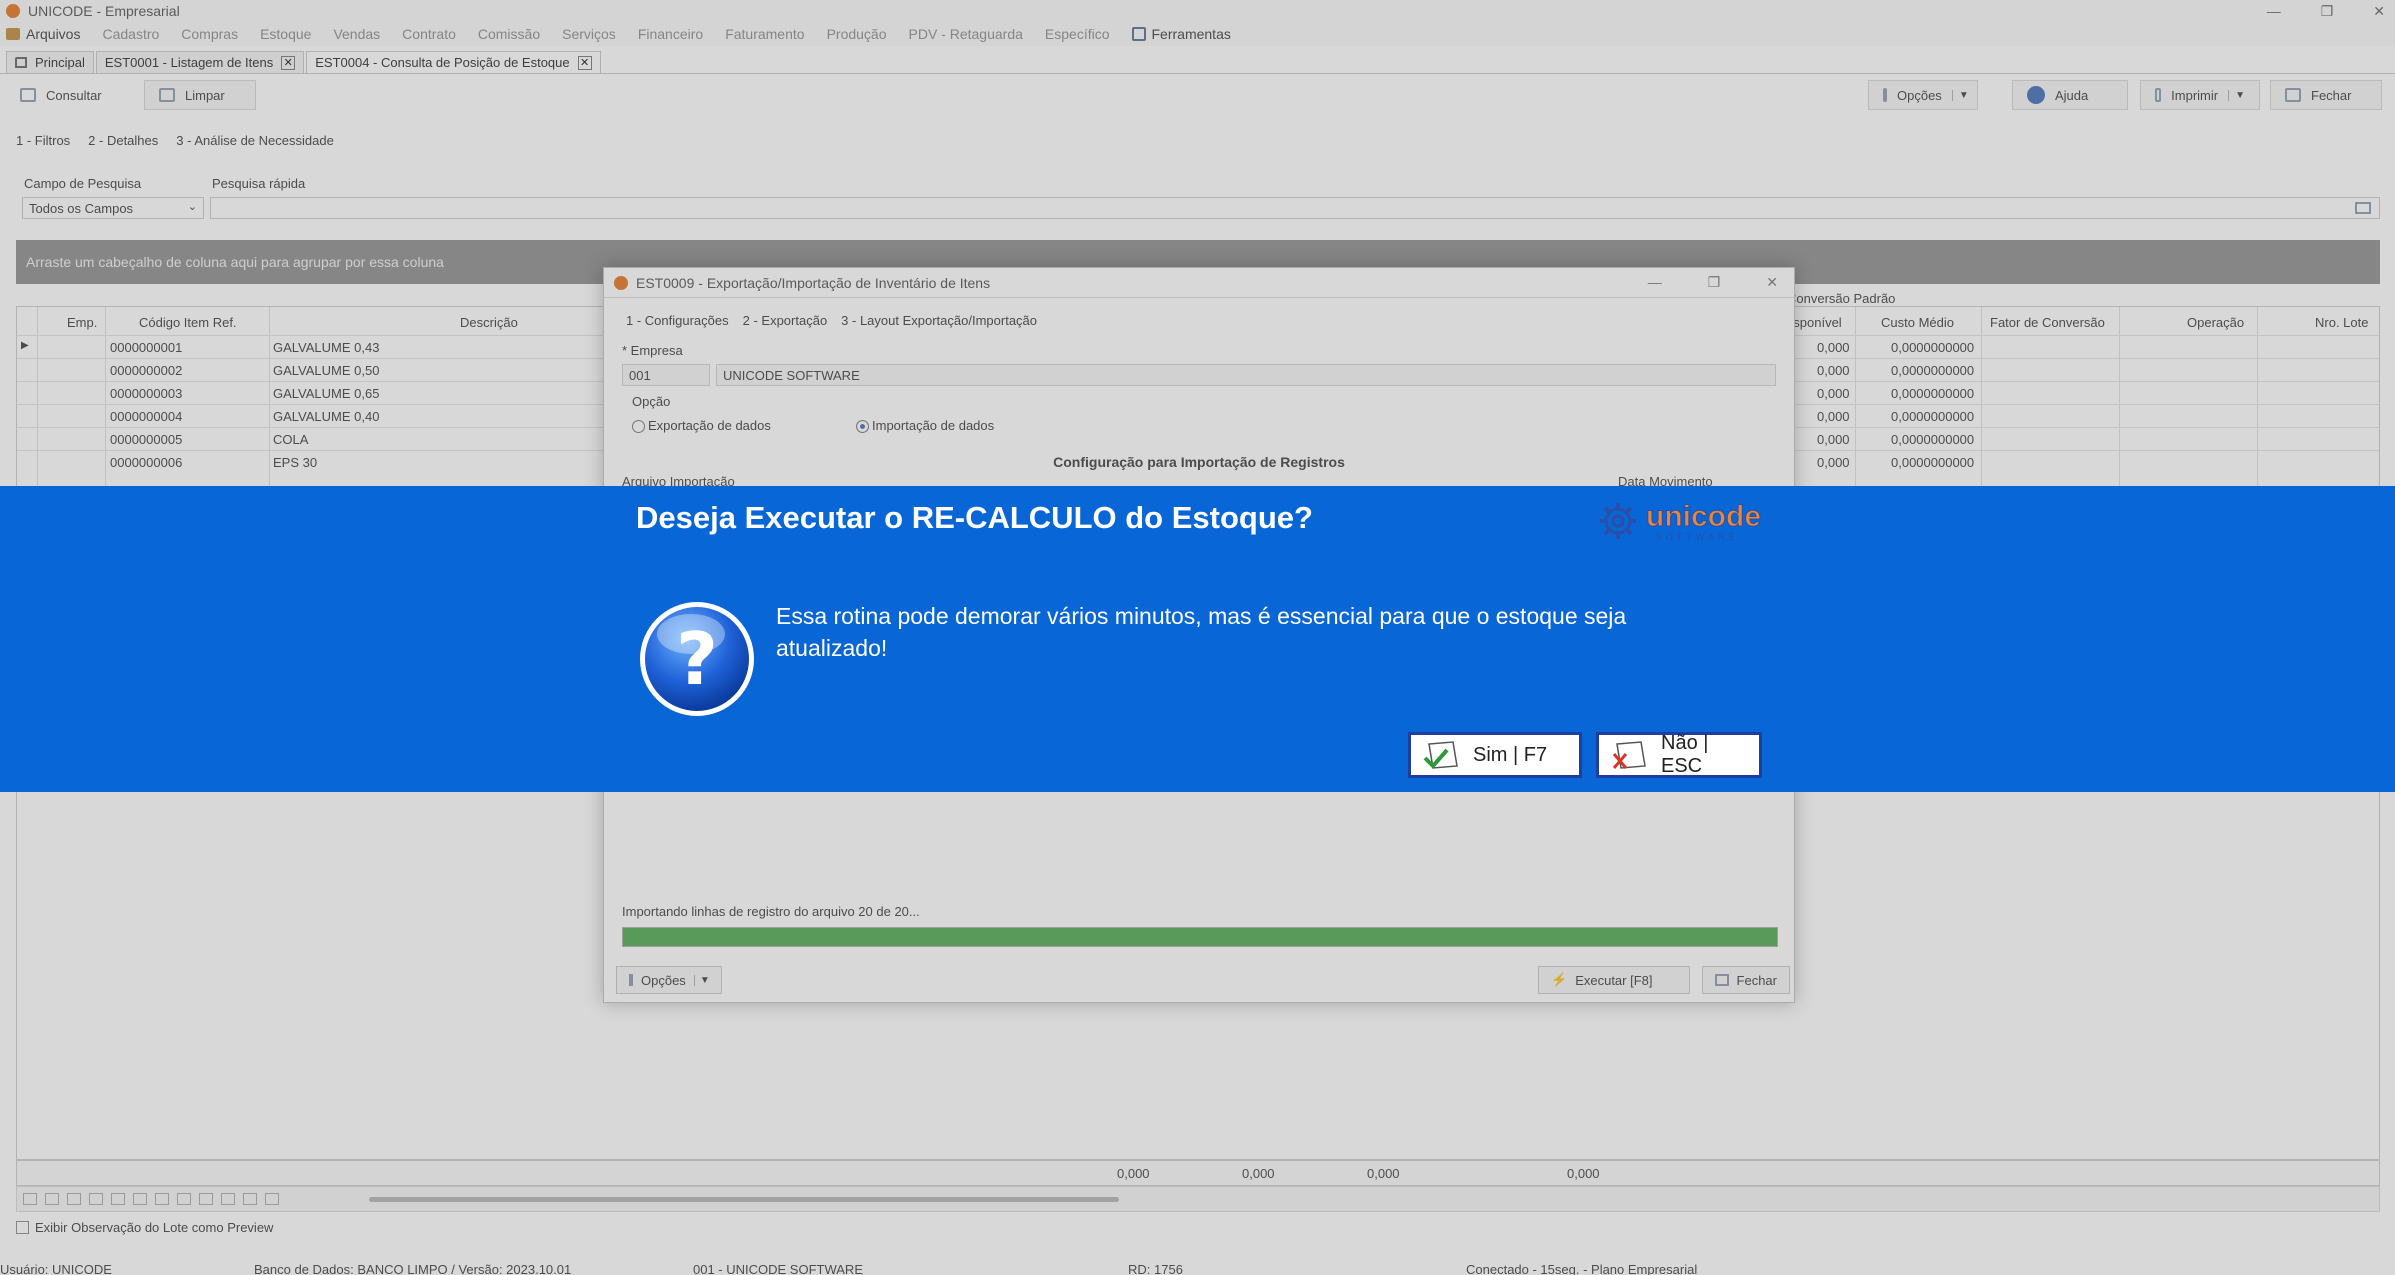 The width and height of the screenshot is (2395, 1275). I want to click on logo-subtext: SOFTWARE, so click(1697, 537).